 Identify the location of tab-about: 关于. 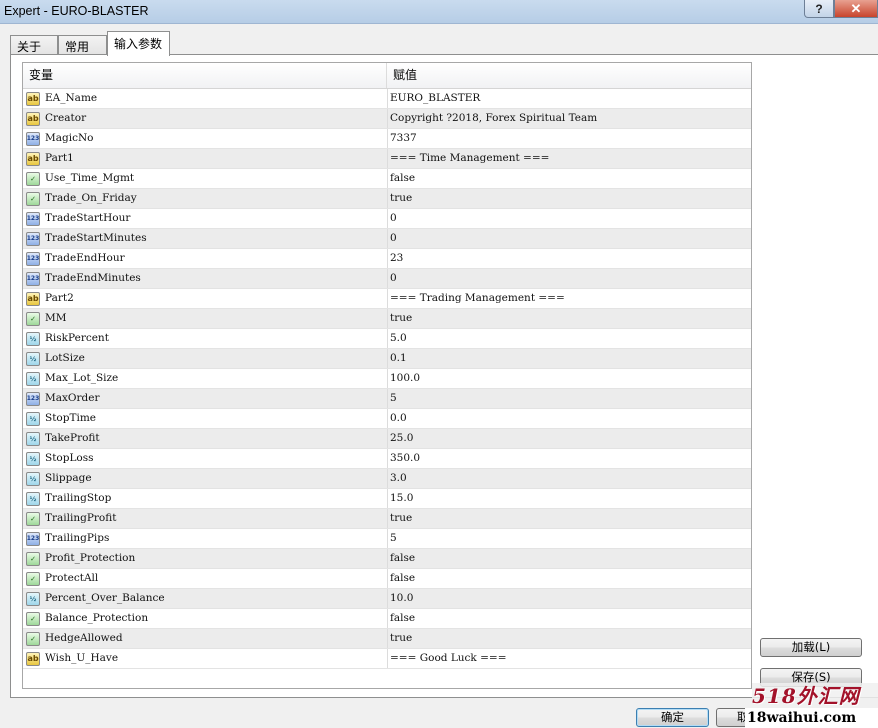
(34, 45).